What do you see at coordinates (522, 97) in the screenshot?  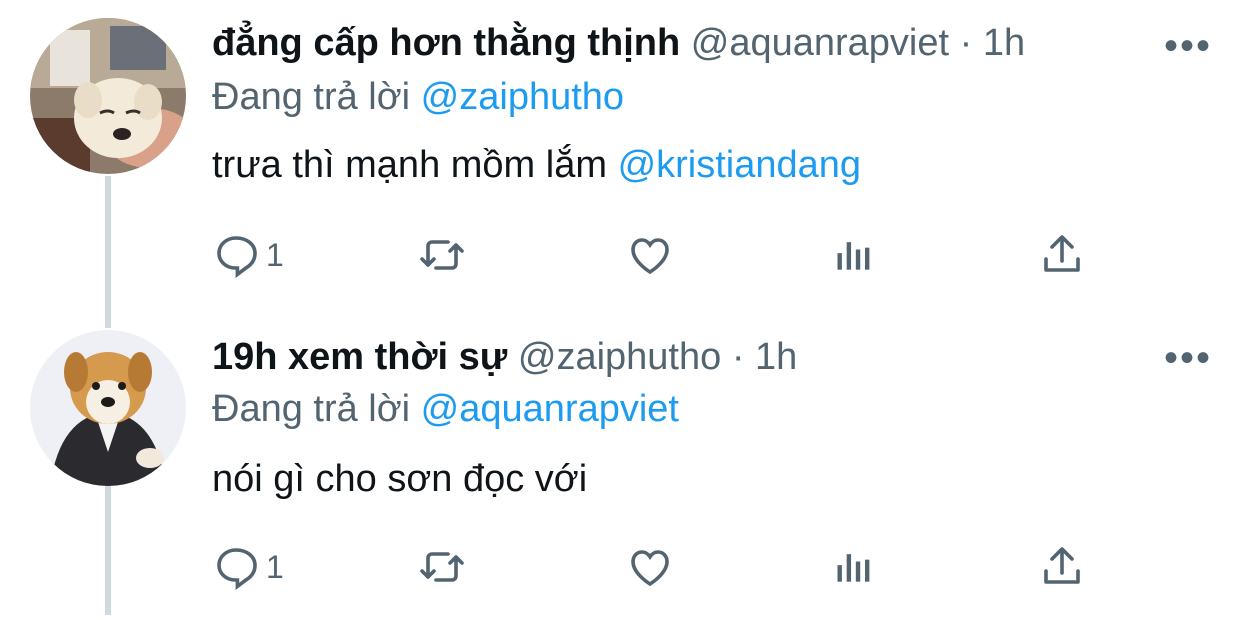 I see `reply-to-mention: @zaiphutho` at bounding box center [522, 97].